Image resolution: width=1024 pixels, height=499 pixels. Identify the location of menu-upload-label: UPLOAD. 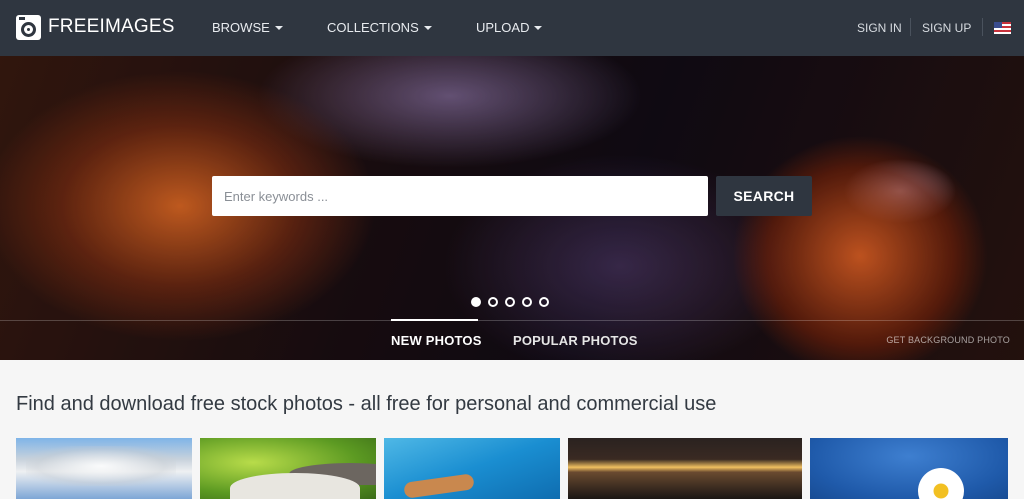
(503, 27).